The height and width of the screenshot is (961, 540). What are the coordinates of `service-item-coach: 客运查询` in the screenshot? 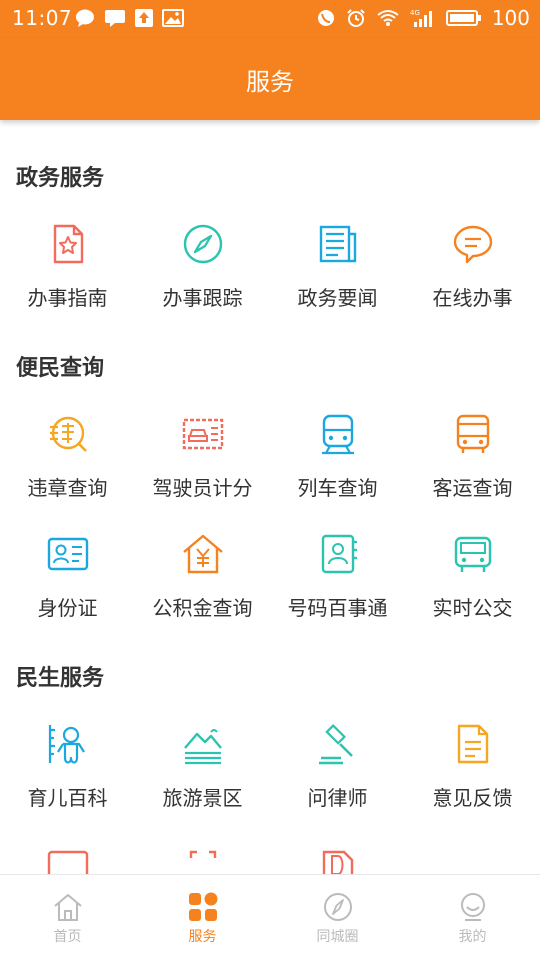 It's located at (472, 465).